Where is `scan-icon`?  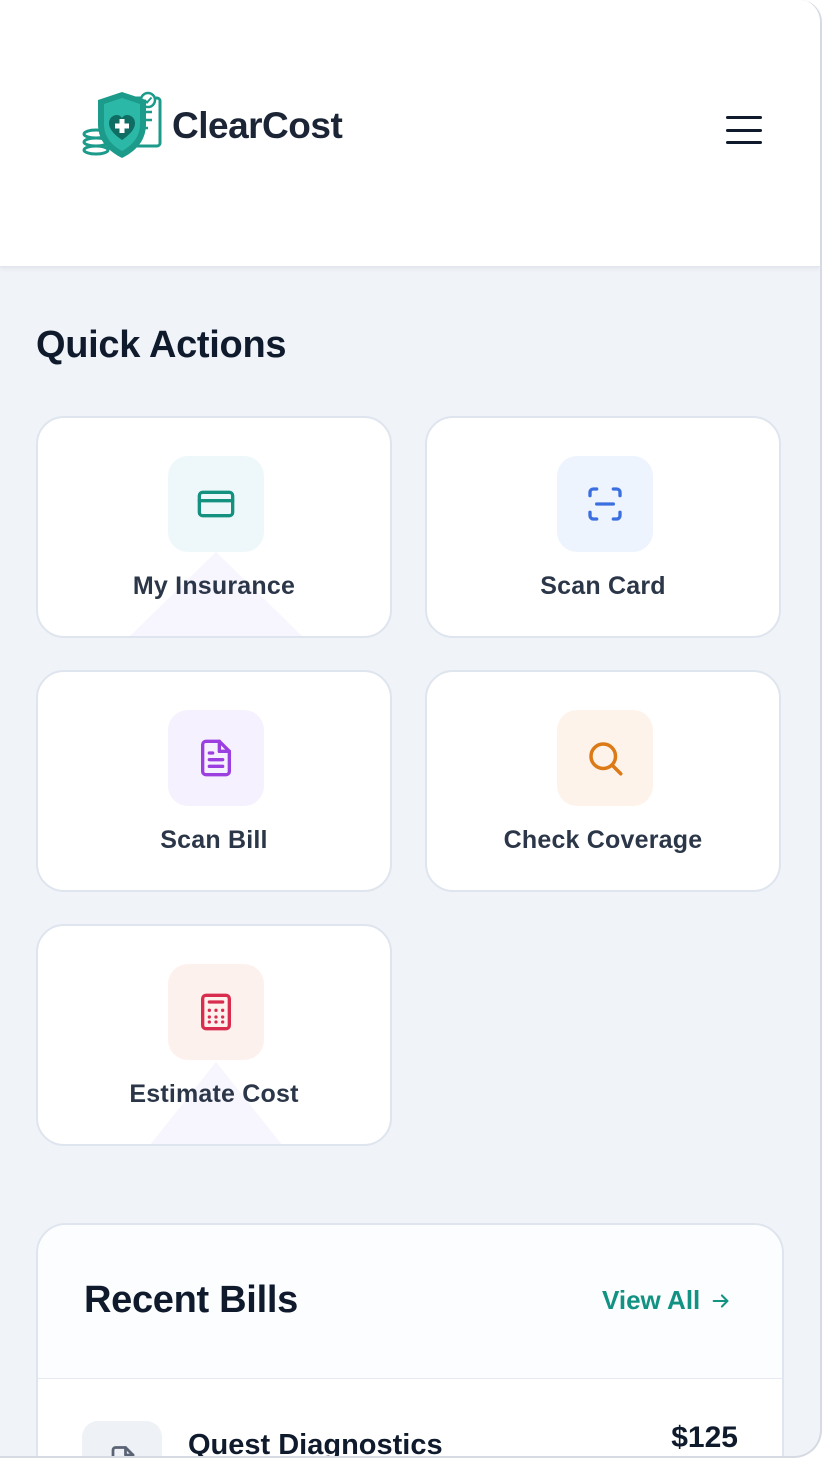
scan-icon is located at coordinates (605, 504).